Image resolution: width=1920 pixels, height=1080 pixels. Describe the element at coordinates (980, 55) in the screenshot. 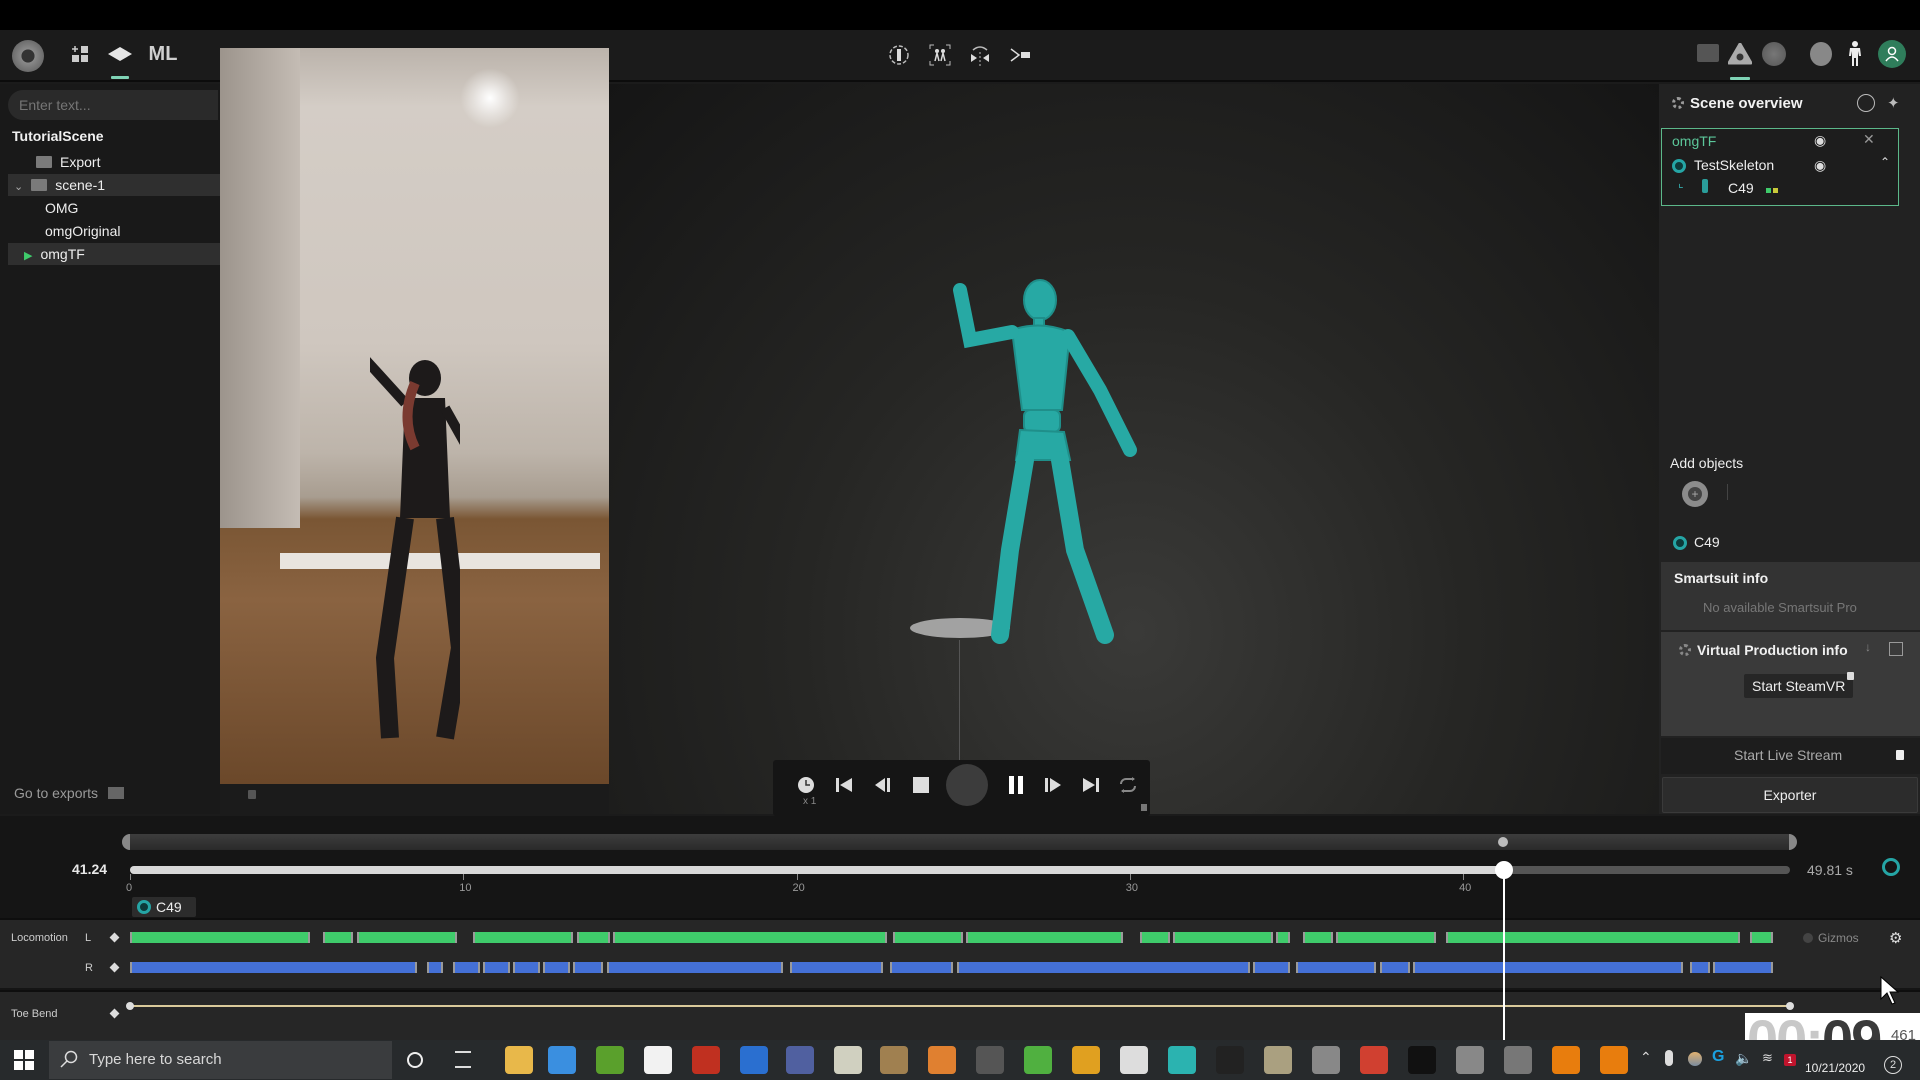

I see `mirror-icon` at that location.